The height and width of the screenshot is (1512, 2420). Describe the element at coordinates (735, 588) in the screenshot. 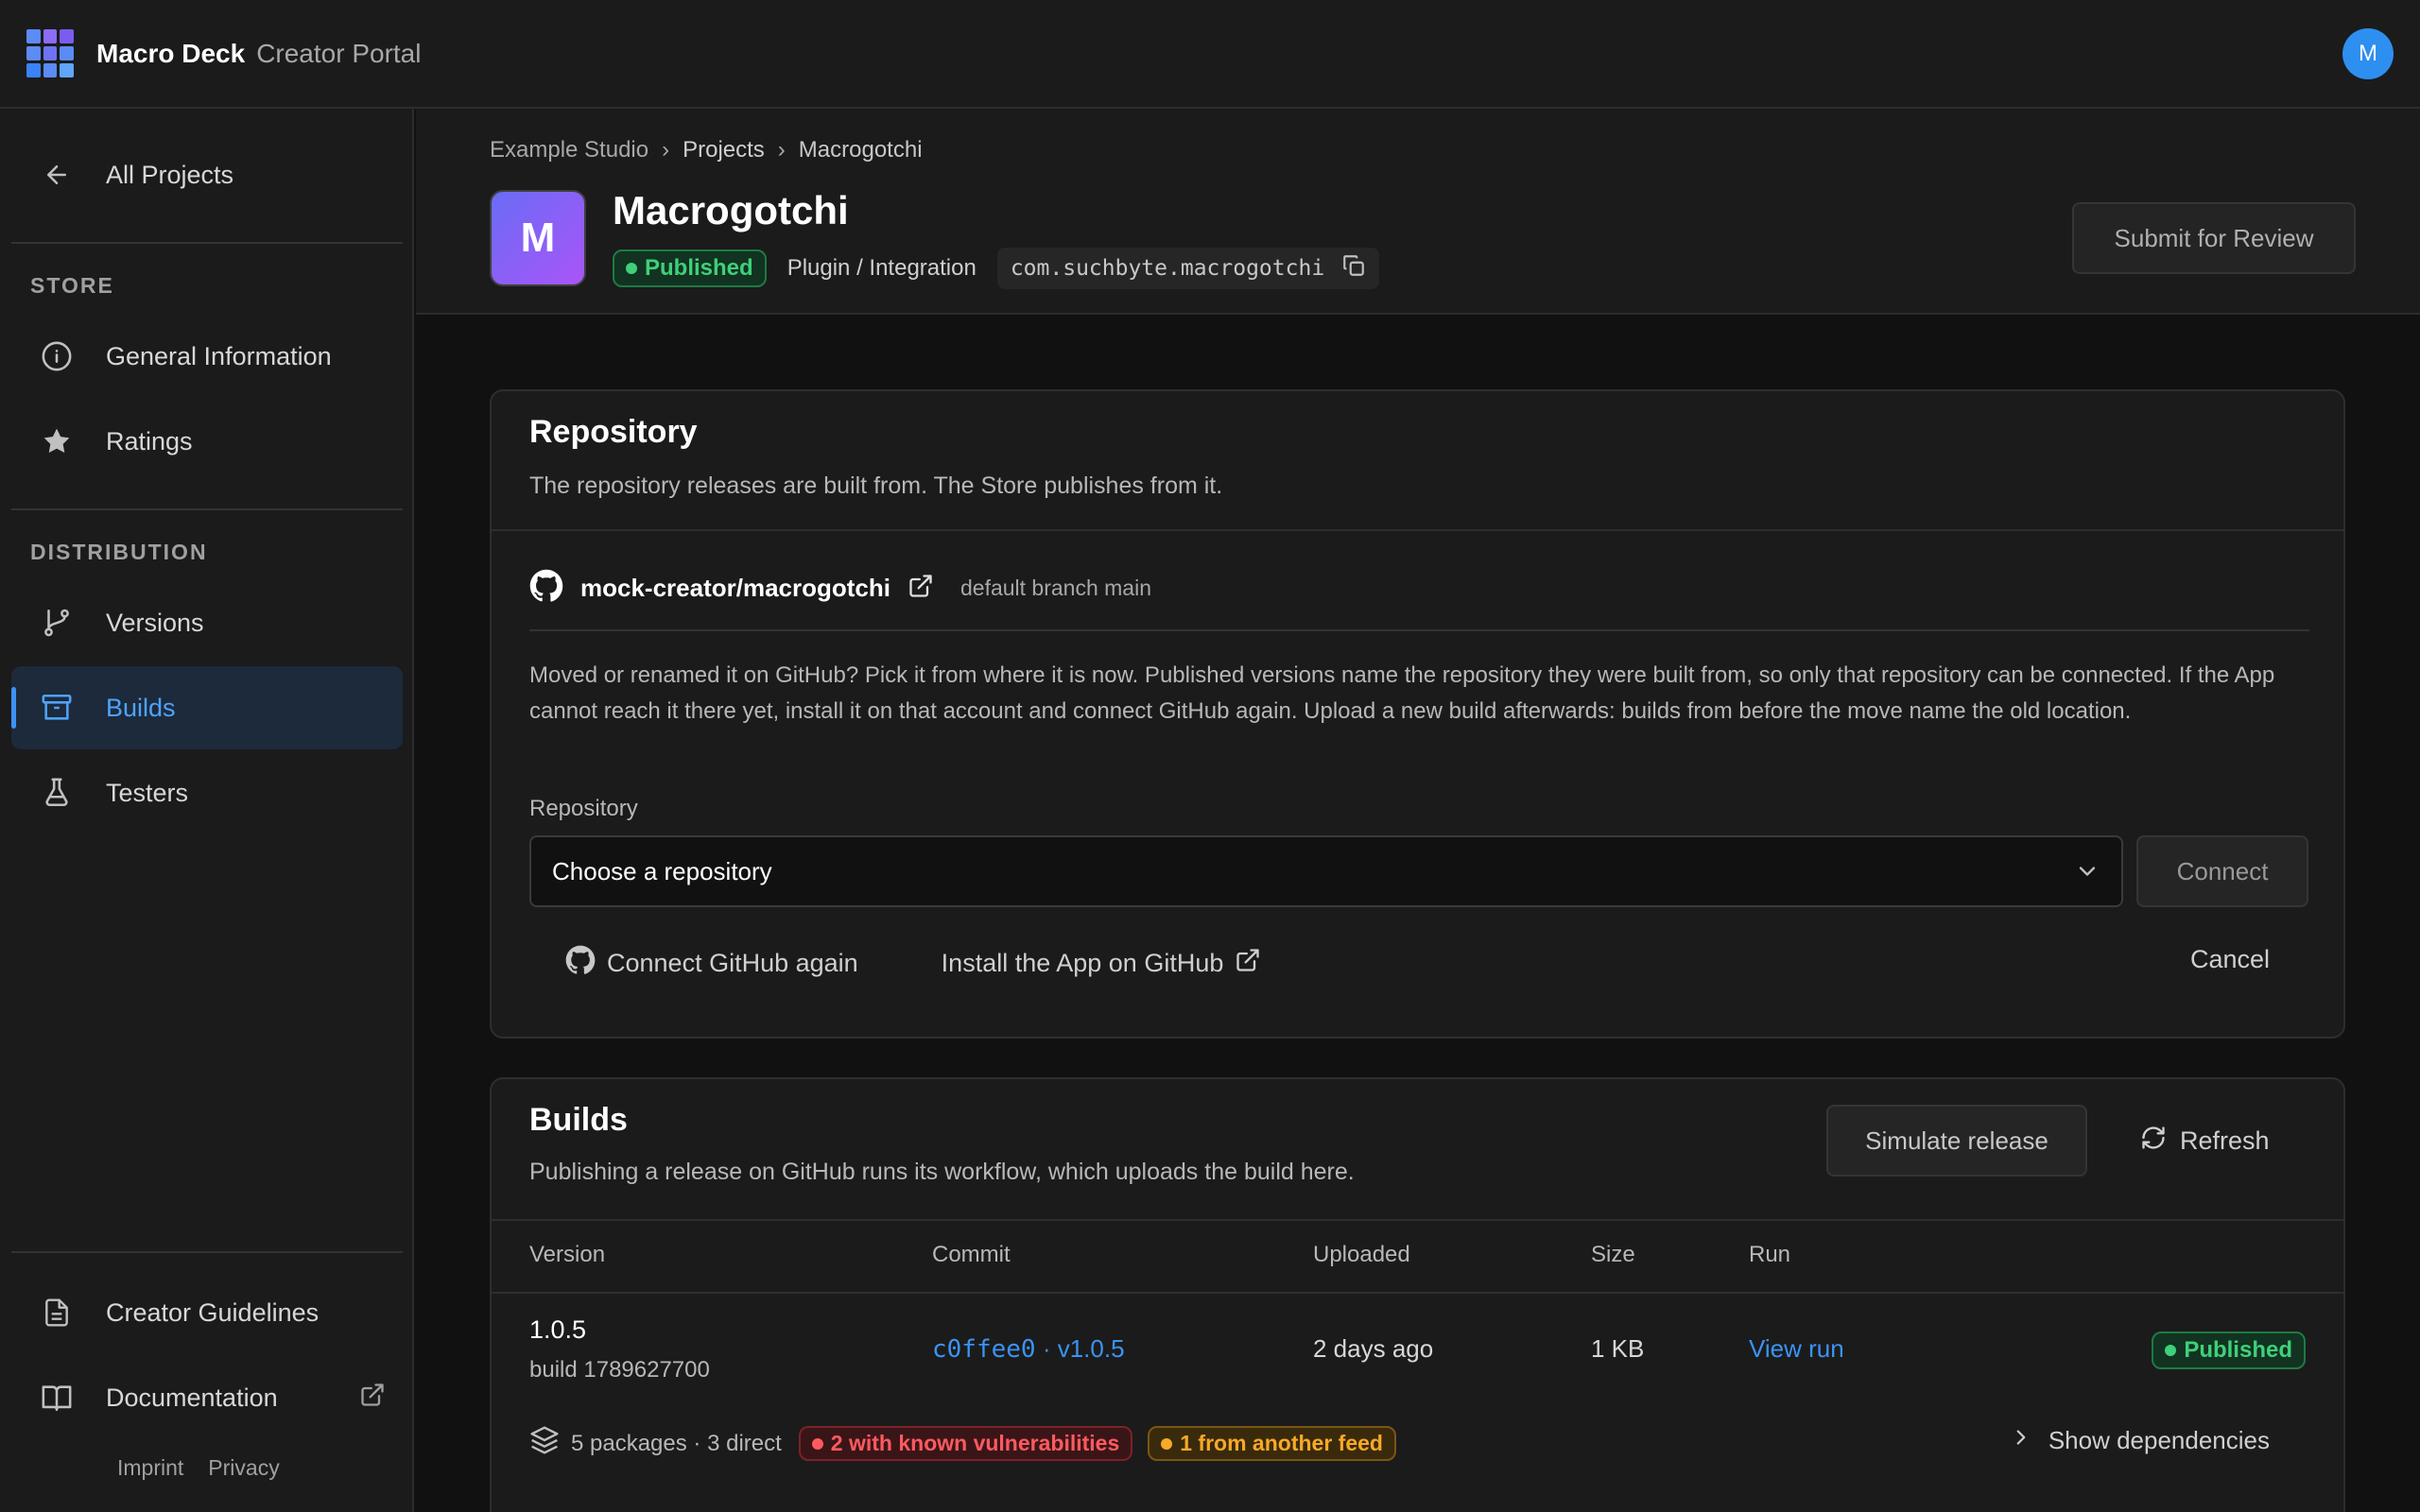

I see `repository-name-link: mock-creator/macrogotchi` at that location.